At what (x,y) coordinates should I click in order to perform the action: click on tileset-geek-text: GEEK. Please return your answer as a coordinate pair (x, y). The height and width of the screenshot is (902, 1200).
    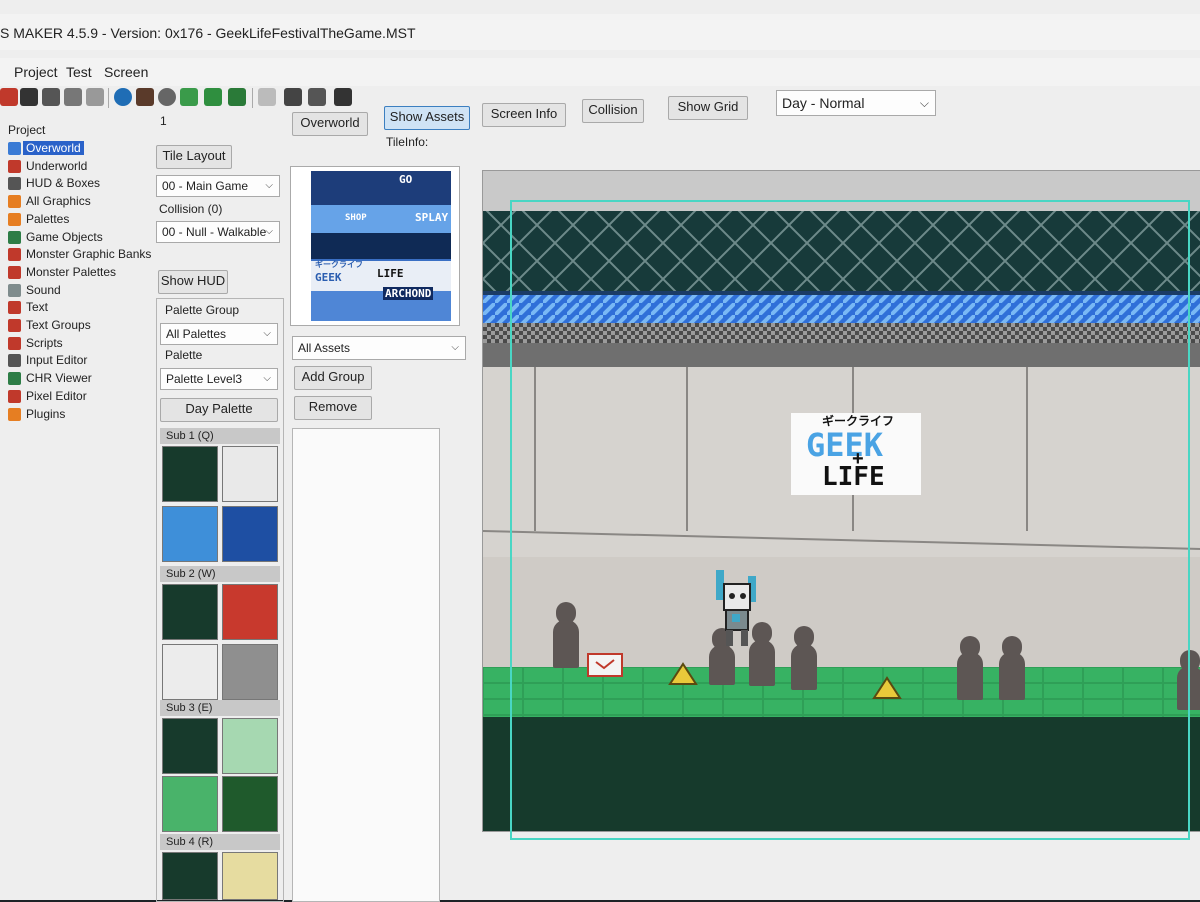
    Looking at the image, I should click on (328, 277).